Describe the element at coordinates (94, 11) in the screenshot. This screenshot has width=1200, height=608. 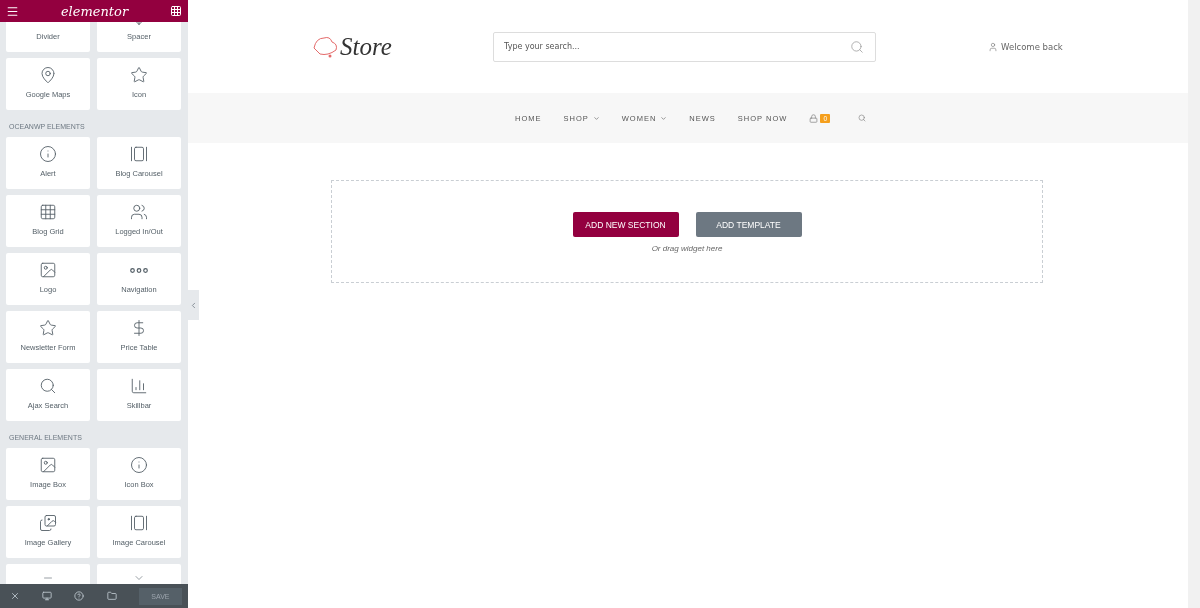
I see `brand-logo: elementor` at that location.